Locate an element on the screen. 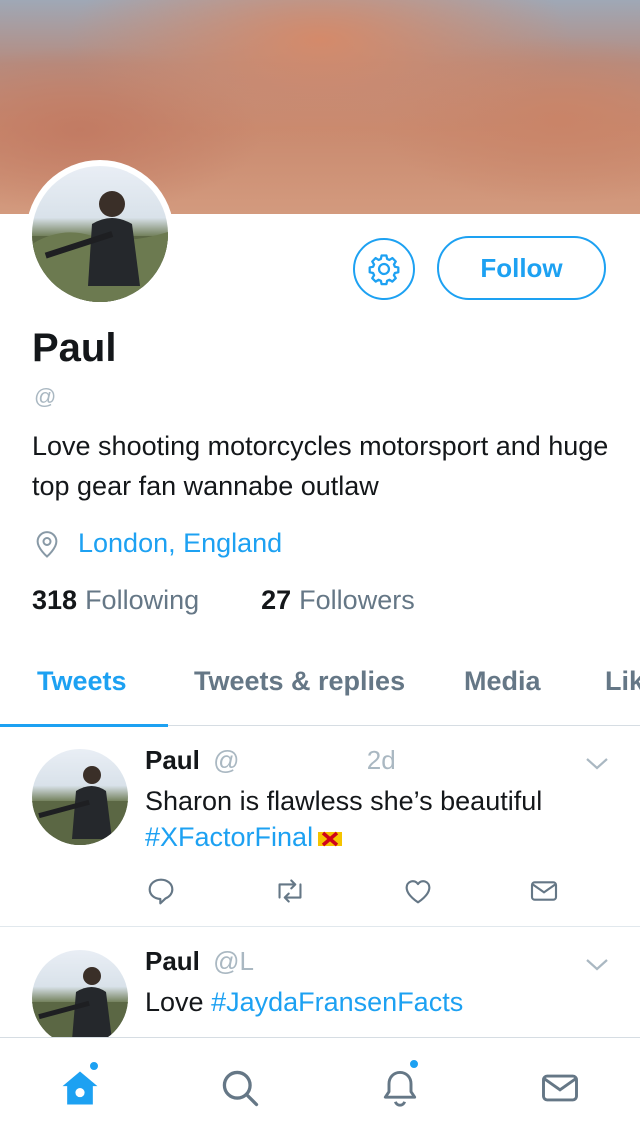 The width and height of the screenshot is (640, 1136). tweet-author-handle: @ is located at coordinates (226, 760).